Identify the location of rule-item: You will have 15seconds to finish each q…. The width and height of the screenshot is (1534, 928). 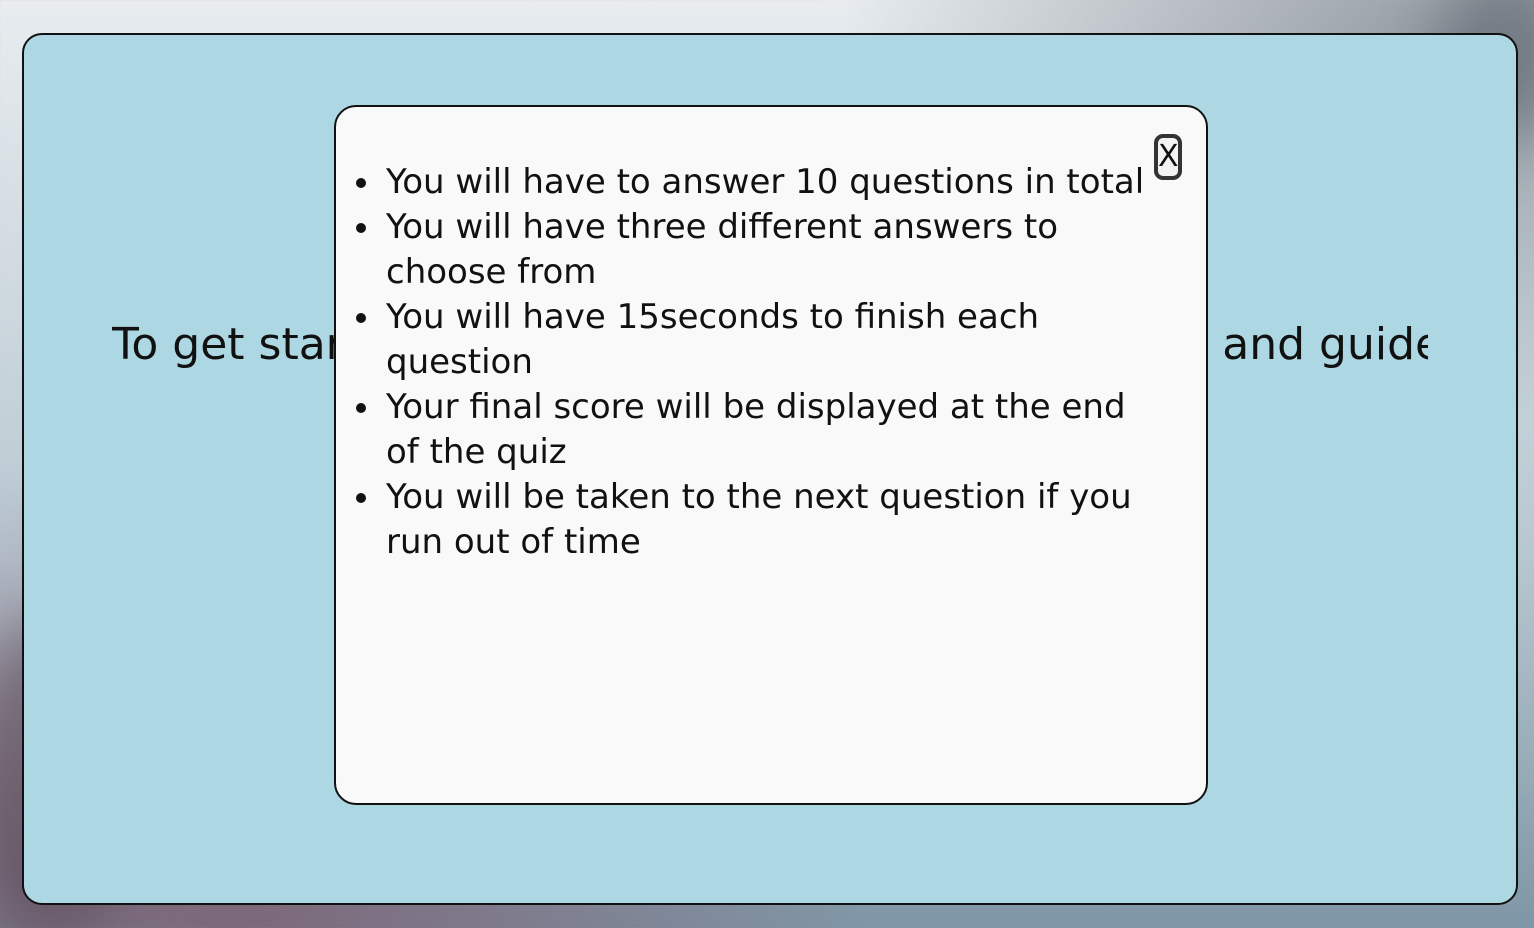
(756, 340).